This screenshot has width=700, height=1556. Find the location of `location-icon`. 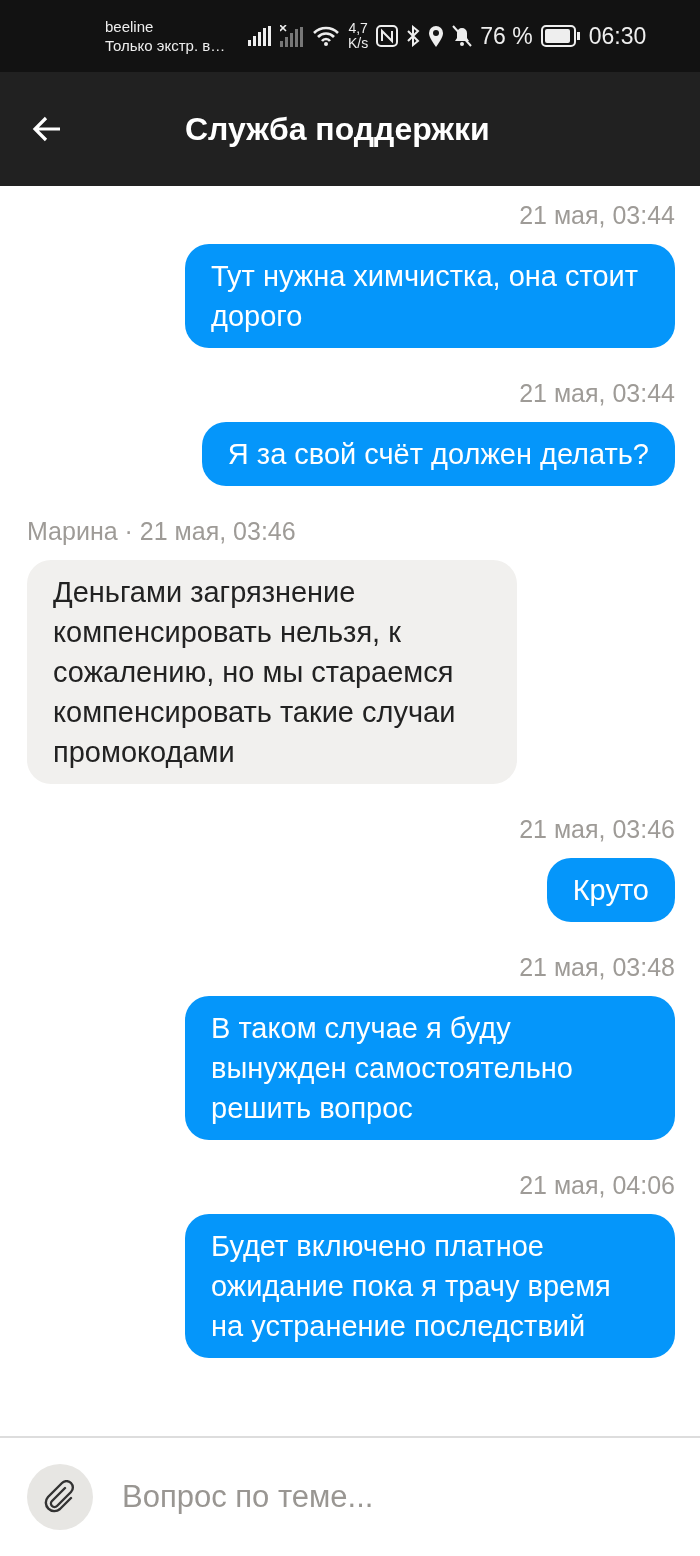

location-icon is located at coordinates (436, 36).